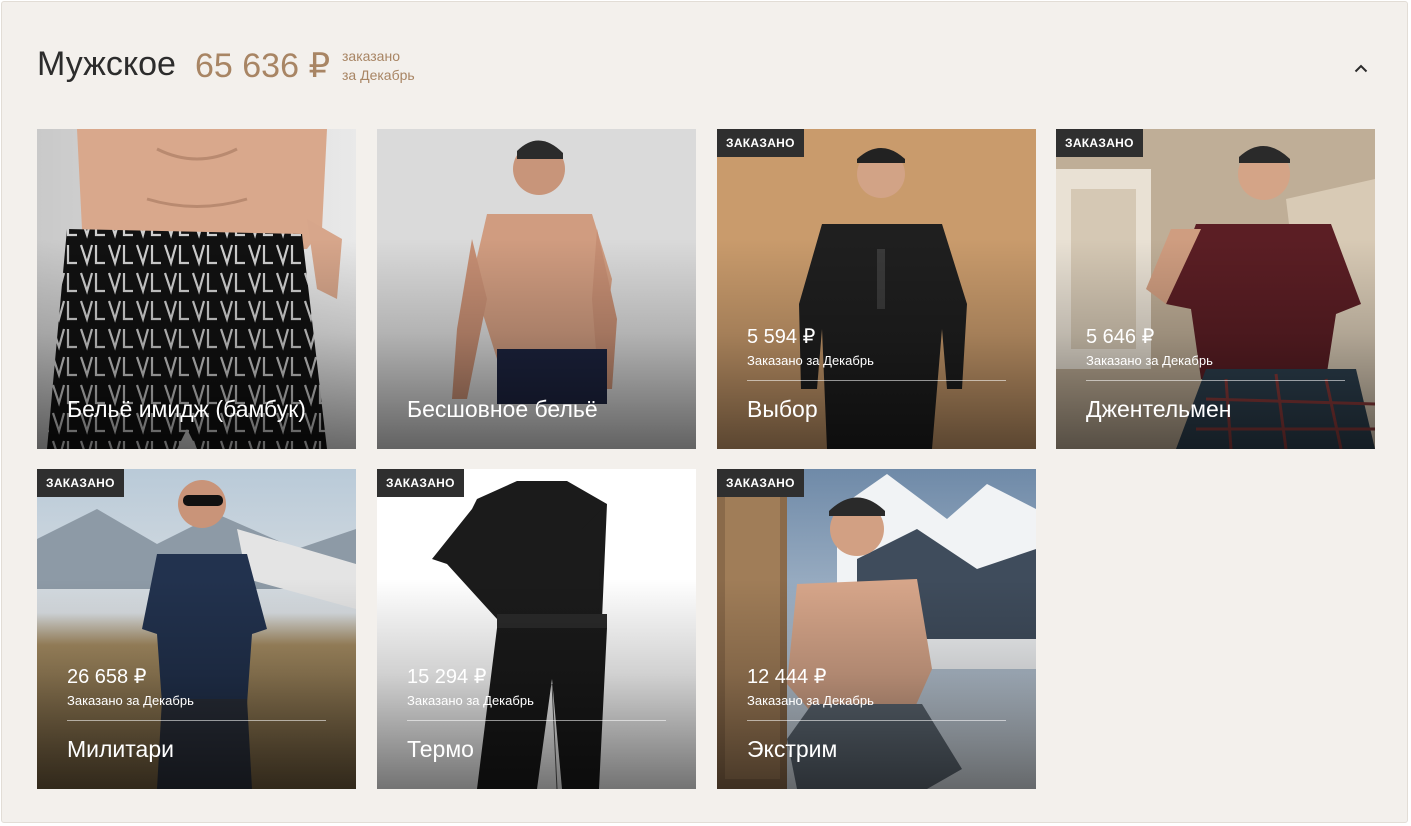  Describe the element at coordinates (536, 289) in the screenshot. I see `collection-card: Бесшовное бельё` at that location.